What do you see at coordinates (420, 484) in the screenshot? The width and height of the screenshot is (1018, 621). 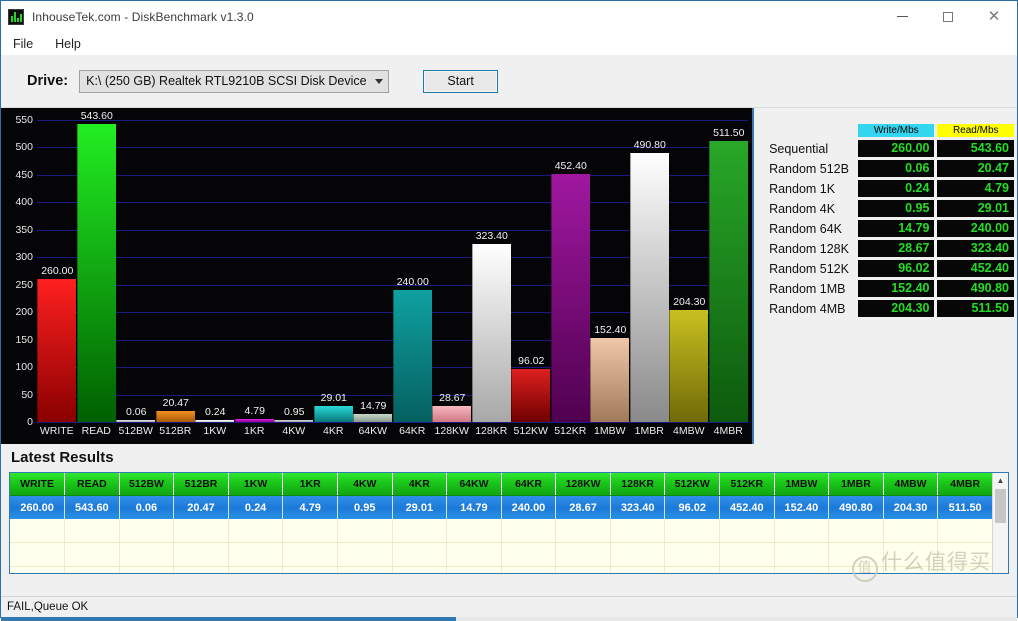 I see `table-column-header: 4KR` at bounding box center [420, 484].